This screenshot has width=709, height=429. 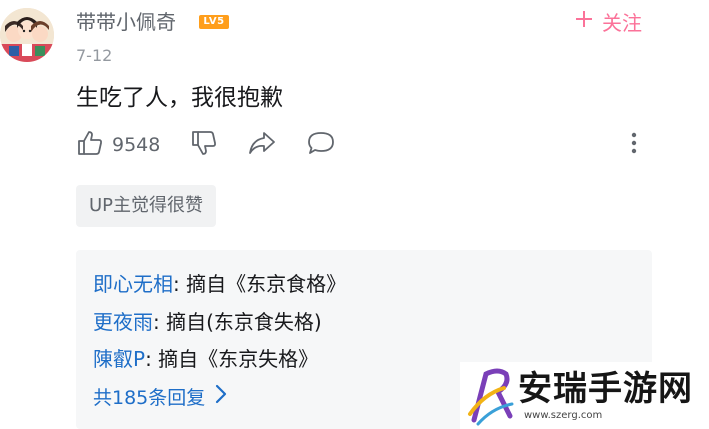 I want to click on dislike-button, so click(x=204, y=145).